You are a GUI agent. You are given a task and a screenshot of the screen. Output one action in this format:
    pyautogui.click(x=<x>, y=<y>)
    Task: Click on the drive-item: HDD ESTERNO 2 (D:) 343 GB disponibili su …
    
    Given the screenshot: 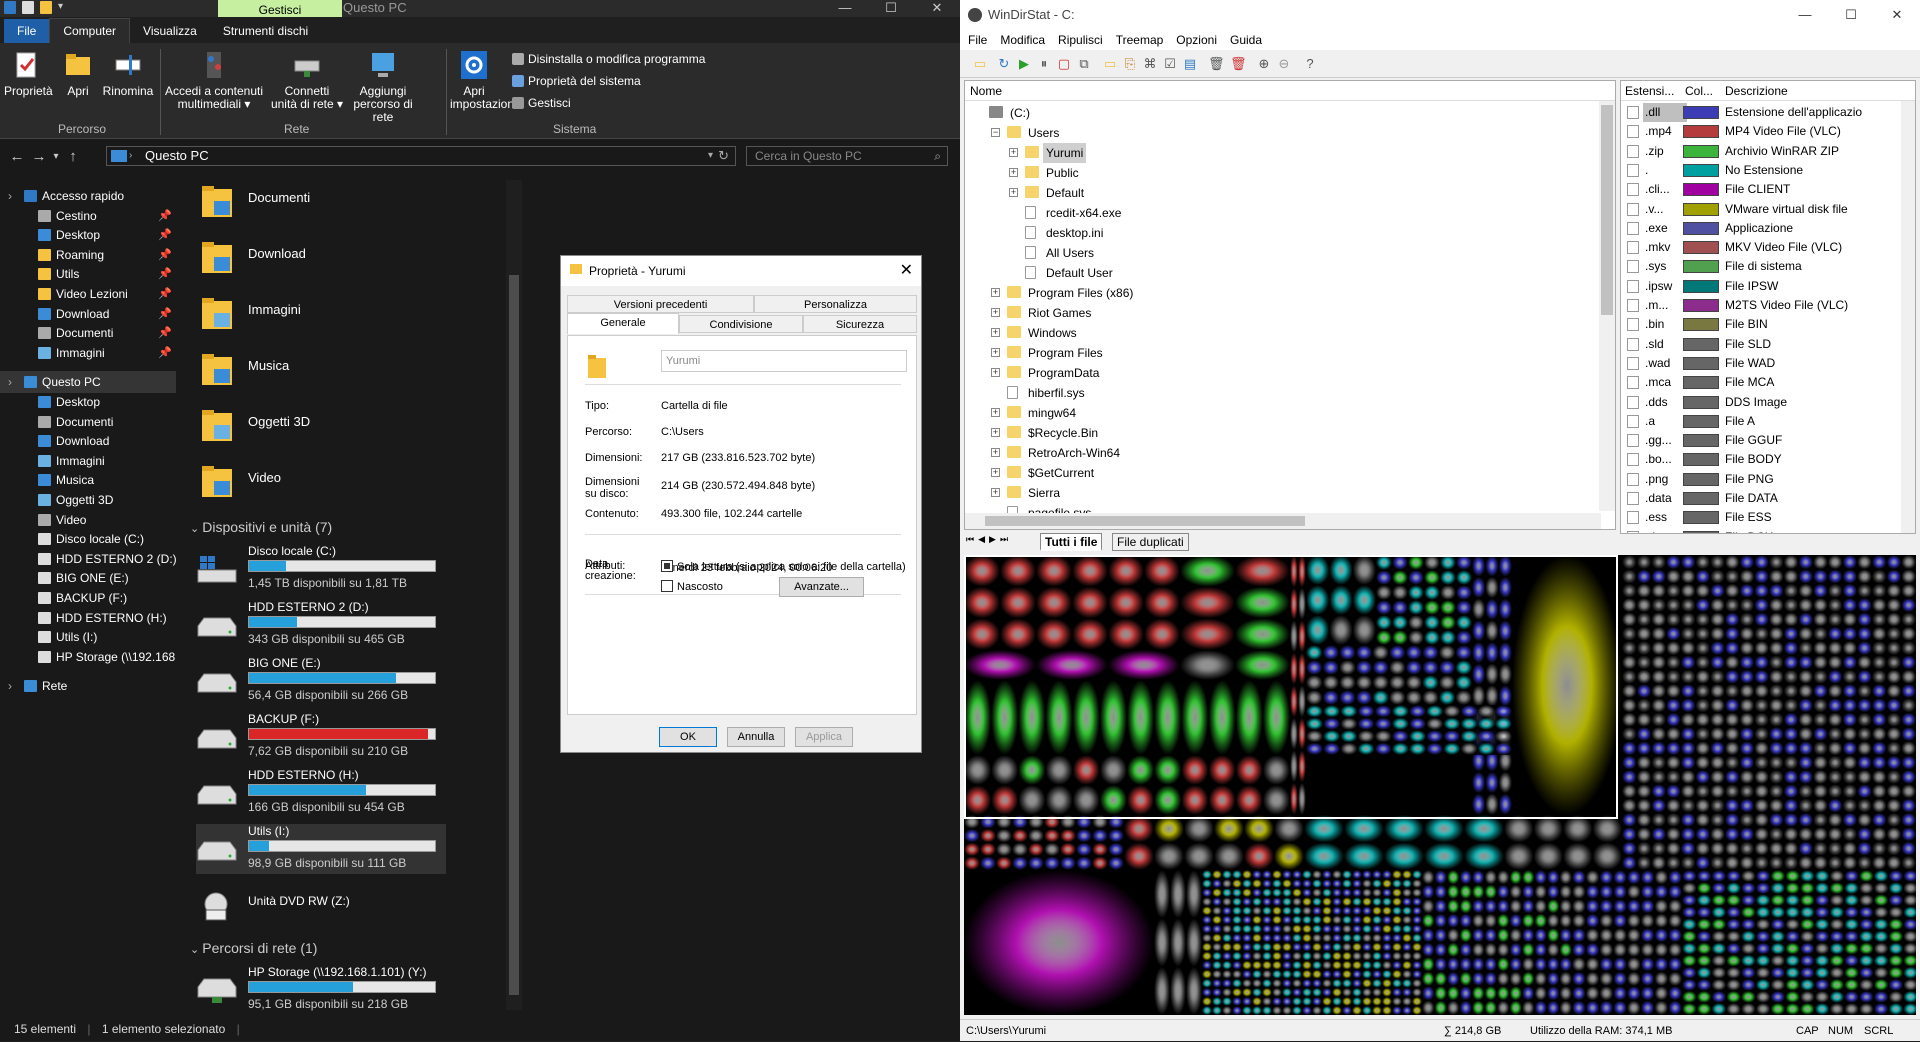 What is the action you would take?
    pyautogui.click(x=321, y=625)
    